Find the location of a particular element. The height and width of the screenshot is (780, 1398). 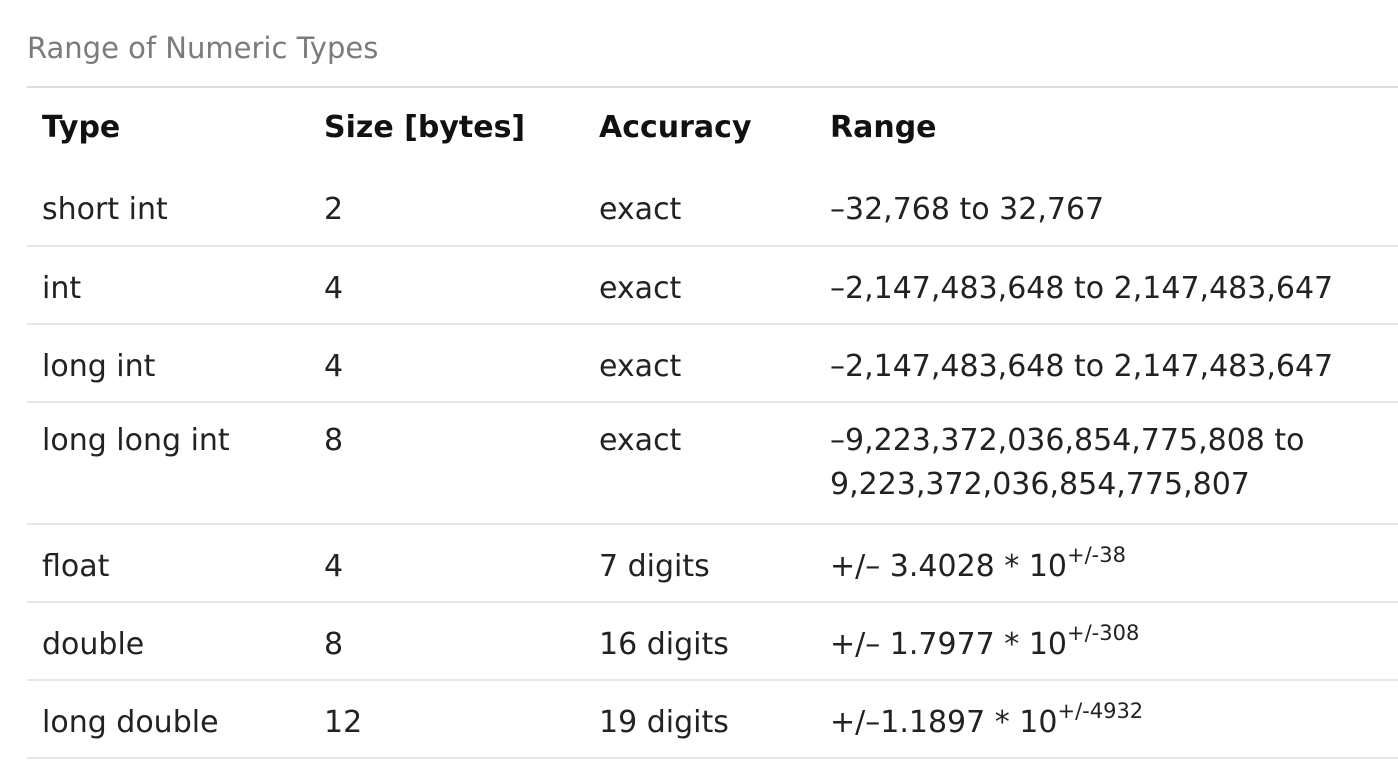

table-row: double 8 16 digits +/– 1.7977 * 10+/-308 is located at coordinates (712, 641).